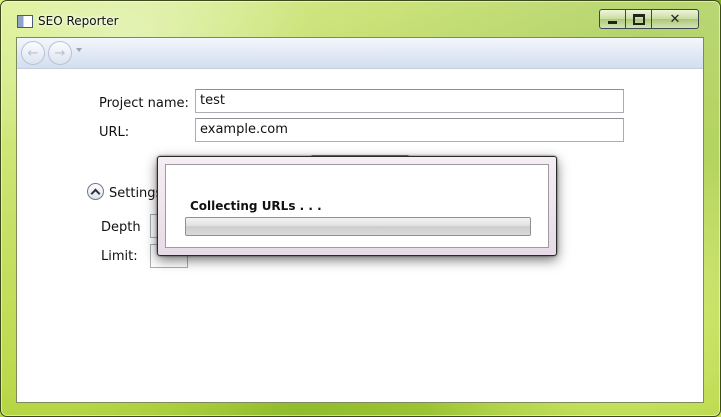  Describe the element at coordinates (612, 19) in the screenshot. I see `minimize-button` at that location.